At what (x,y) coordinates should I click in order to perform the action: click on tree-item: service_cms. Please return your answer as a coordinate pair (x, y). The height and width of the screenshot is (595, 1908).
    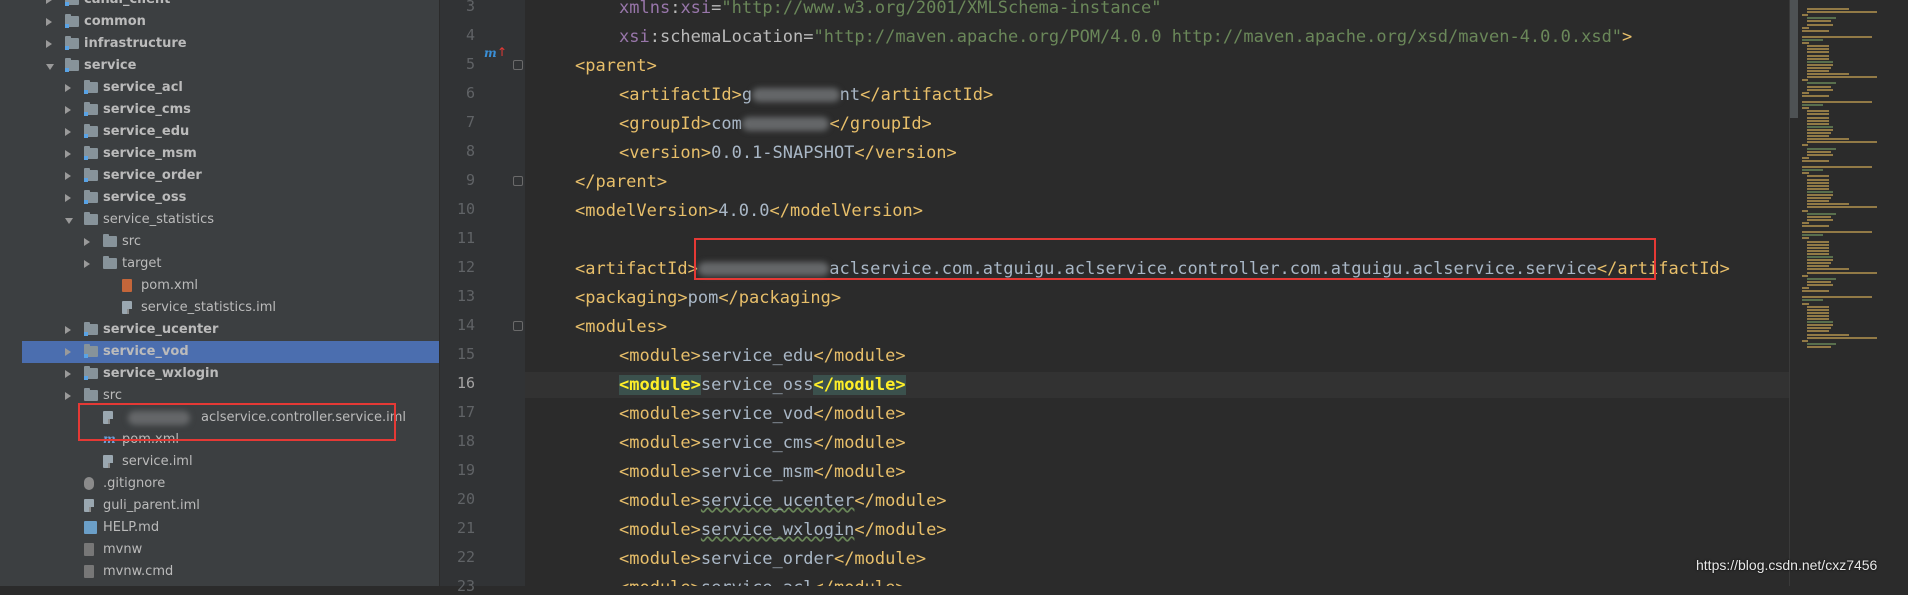
    Looking at the image, I should click on (230, 110).